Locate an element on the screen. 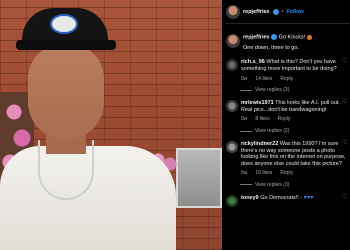 This screenshot has height=250, width=350. comment-likes: 14 likes is located at coordinates (263, 79).